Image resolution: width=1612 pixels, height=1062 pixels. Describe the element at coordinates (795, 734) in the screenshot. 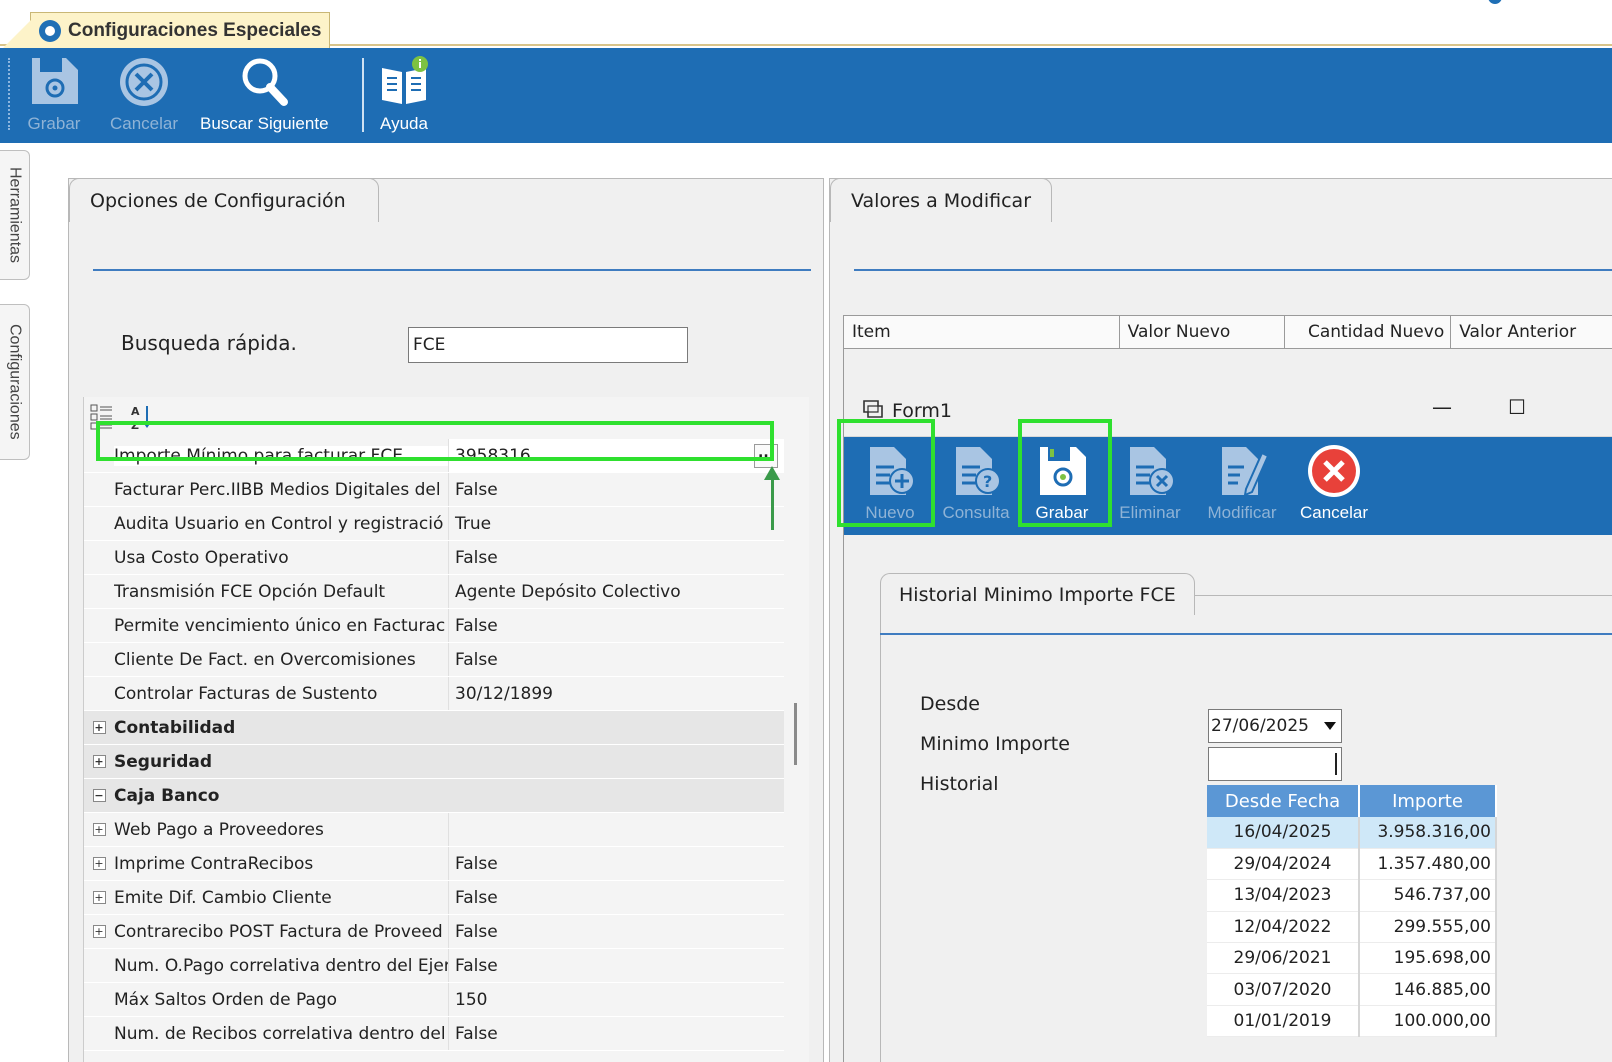

I see `scrollbar-thumb` at that location.